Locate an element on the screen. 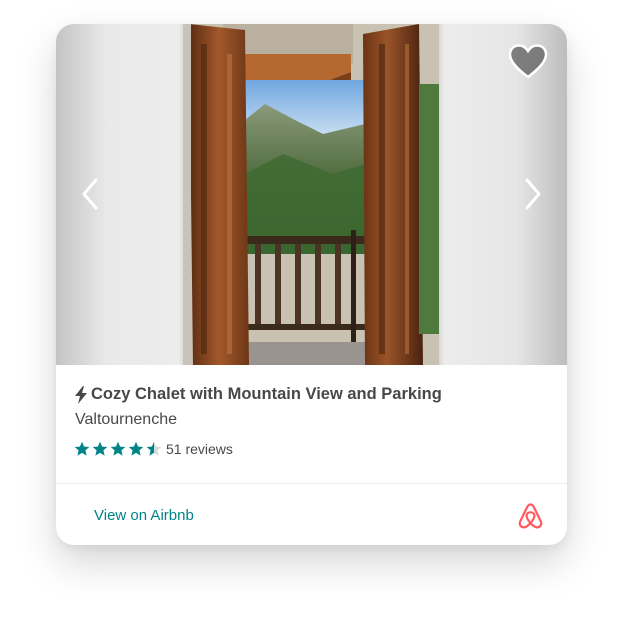 This screenshot has height=634, width=624. chevron-left-icon is located at coordinates (90, 194).